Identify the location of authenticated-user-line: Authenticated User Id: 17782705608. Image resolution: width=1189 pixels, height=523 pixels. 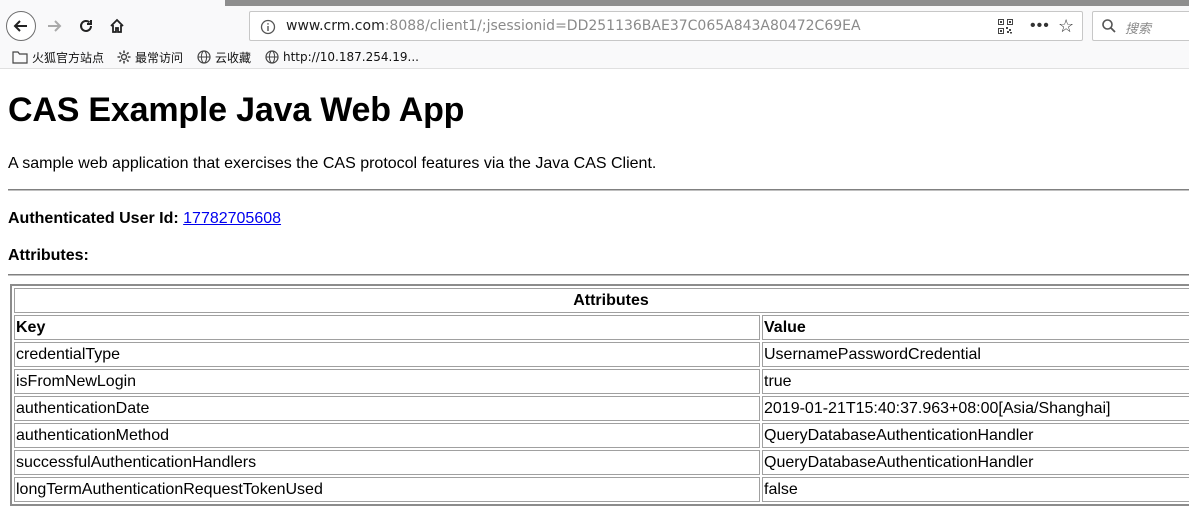
(144, 219).